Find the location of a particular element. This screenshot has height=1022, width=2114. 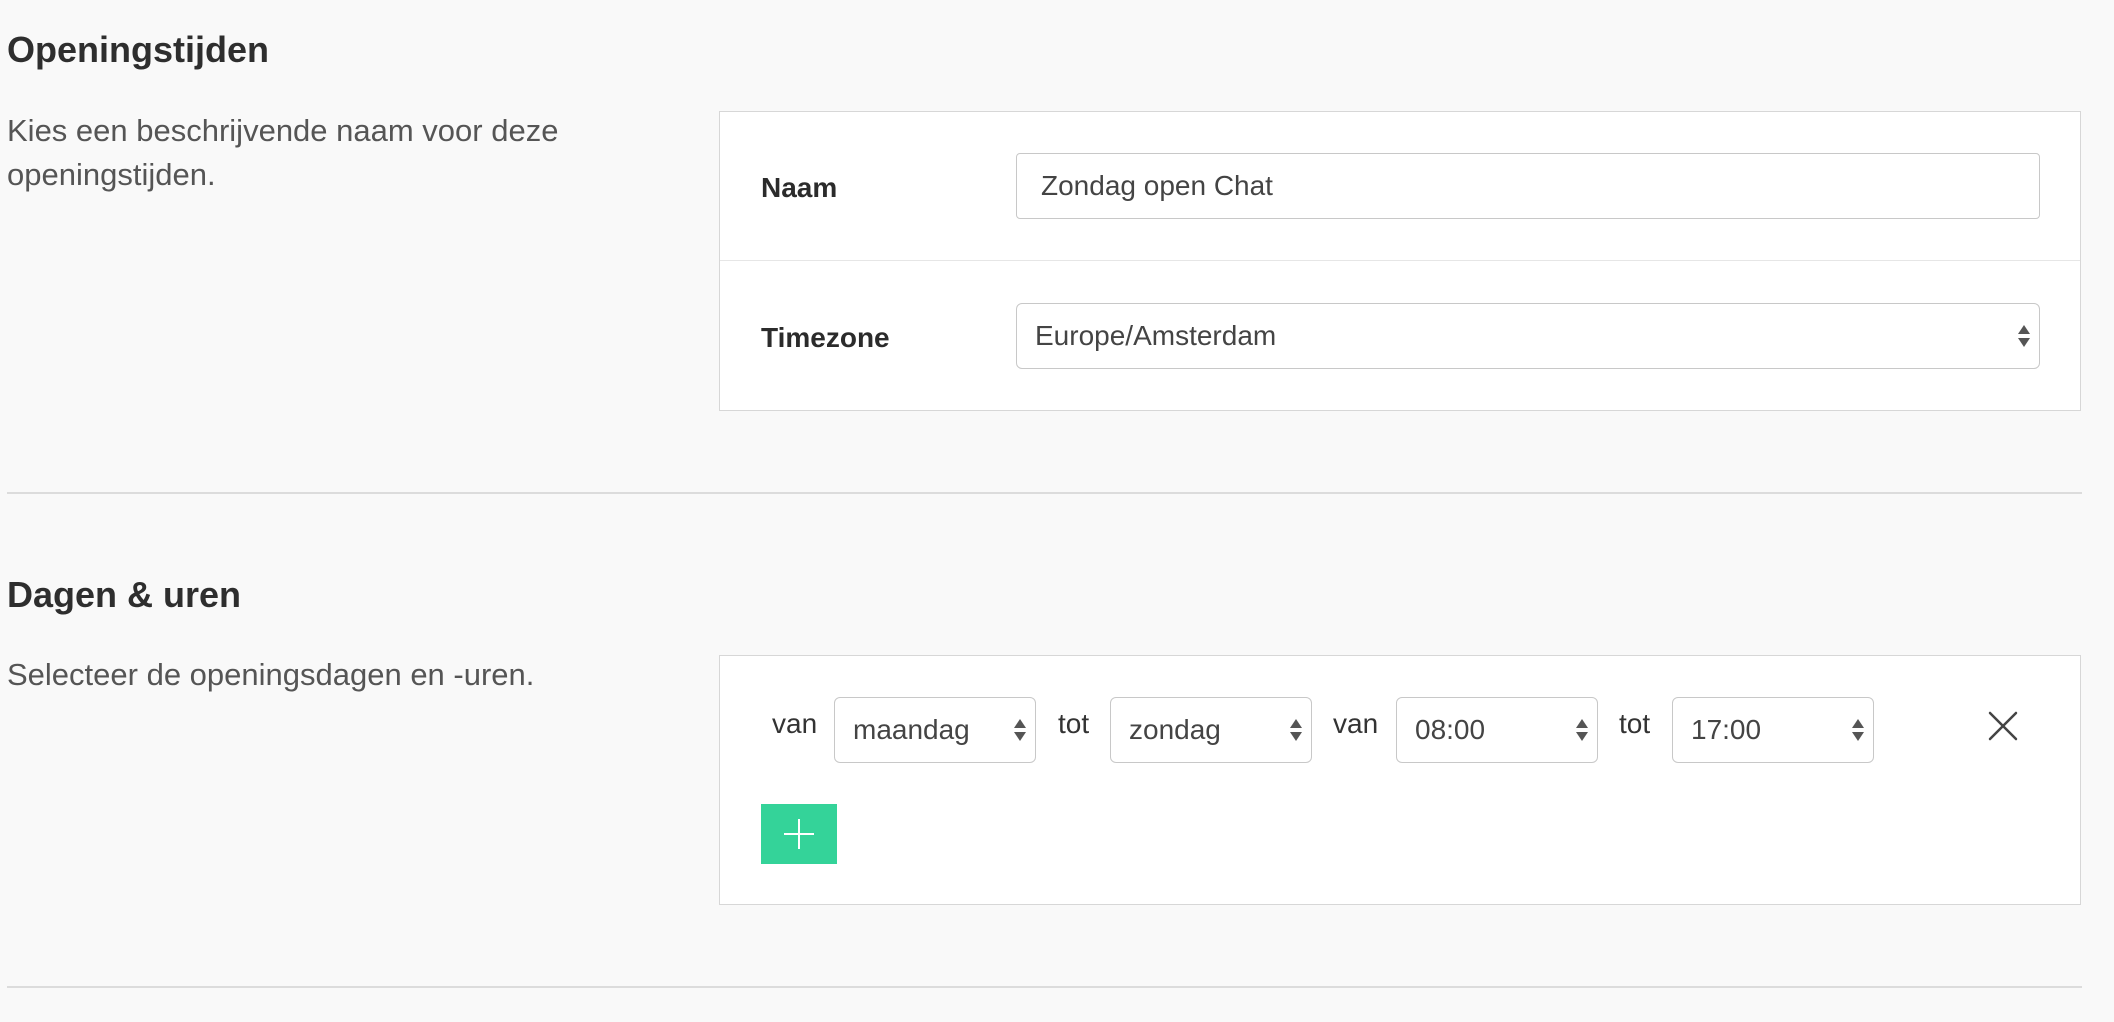

from-day-label: van is located at coordinates (795, 723).